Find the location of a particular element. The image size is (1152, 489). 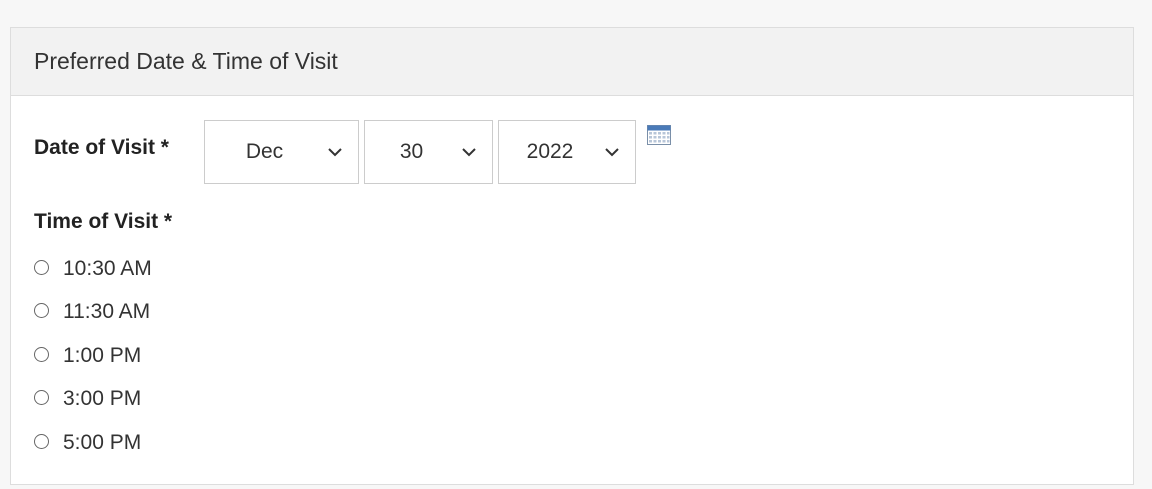

time-option-100pm: 1:00 PM is located at coordinates (87, 356).